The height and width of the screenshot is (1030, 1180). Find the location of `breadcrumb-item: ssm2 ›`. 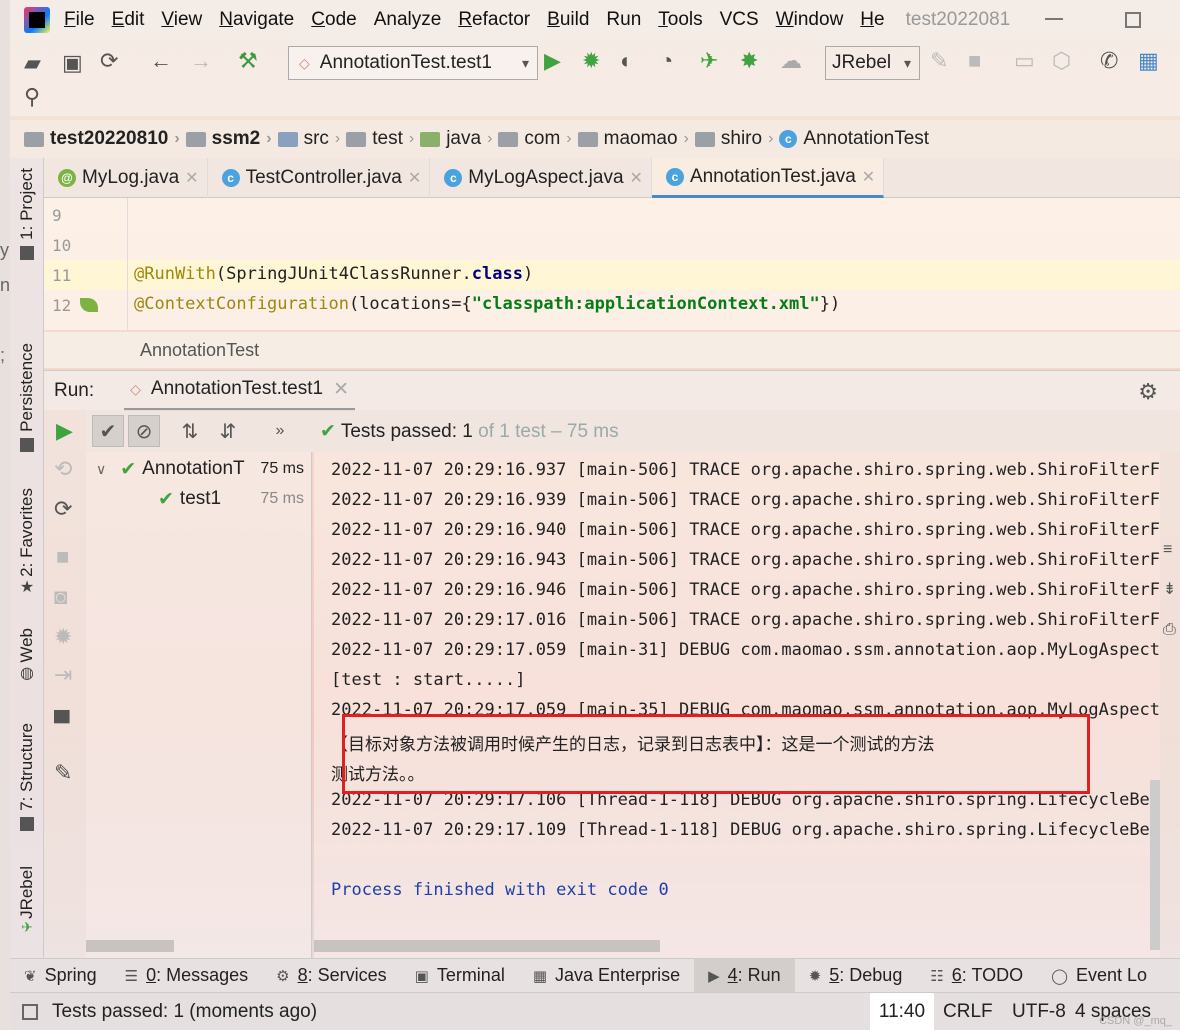

breadcrumb-item: ssm2 › is located at coordinates (231, 139).